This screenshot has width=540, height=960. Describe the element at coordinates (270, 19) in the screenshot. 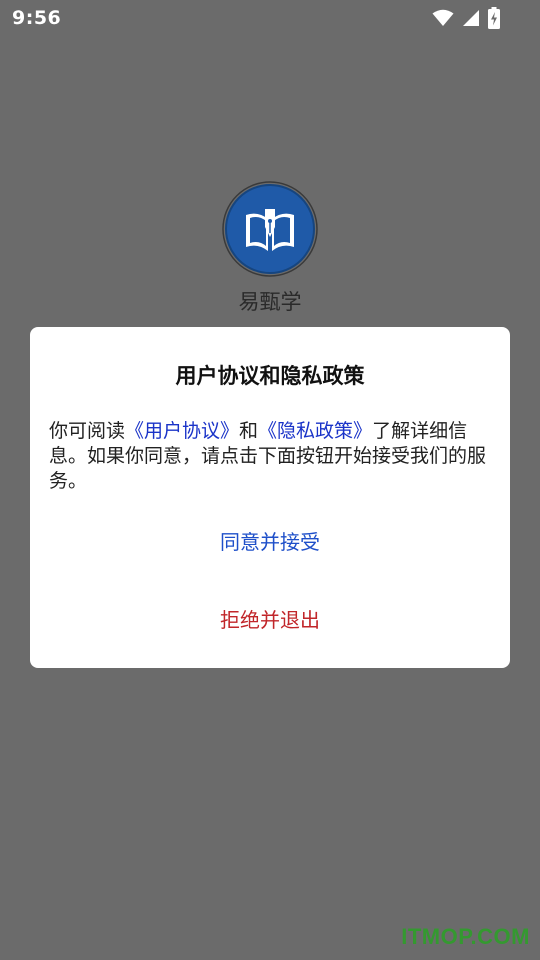

I see `status-bar: 9:56` at that location.